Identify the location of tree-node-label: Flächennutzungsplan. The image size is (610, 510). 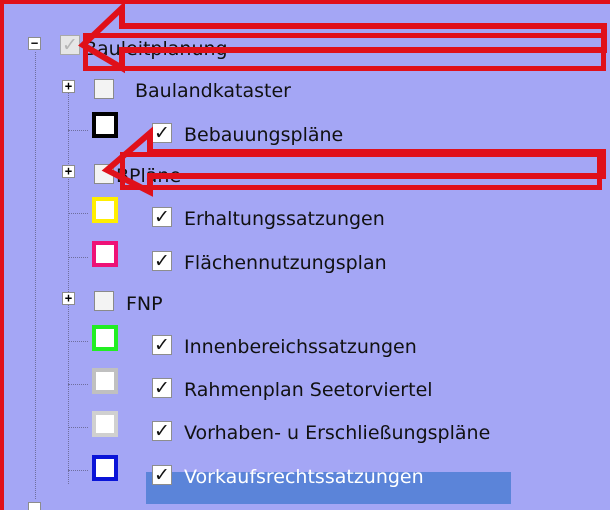
(285, 263).